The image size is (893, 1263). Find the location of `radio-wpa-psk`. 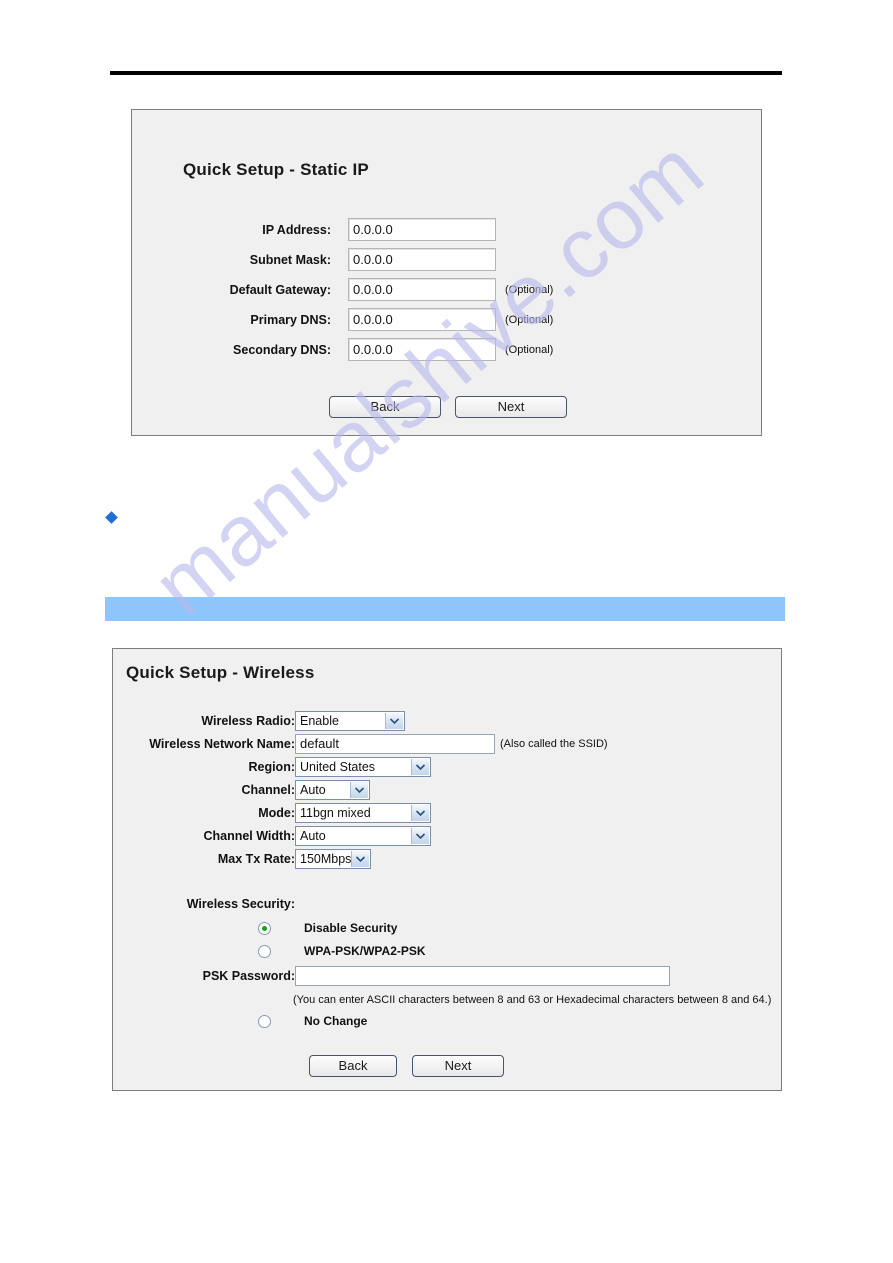

radio-wpa-psk is located at coordinates (264, 951).